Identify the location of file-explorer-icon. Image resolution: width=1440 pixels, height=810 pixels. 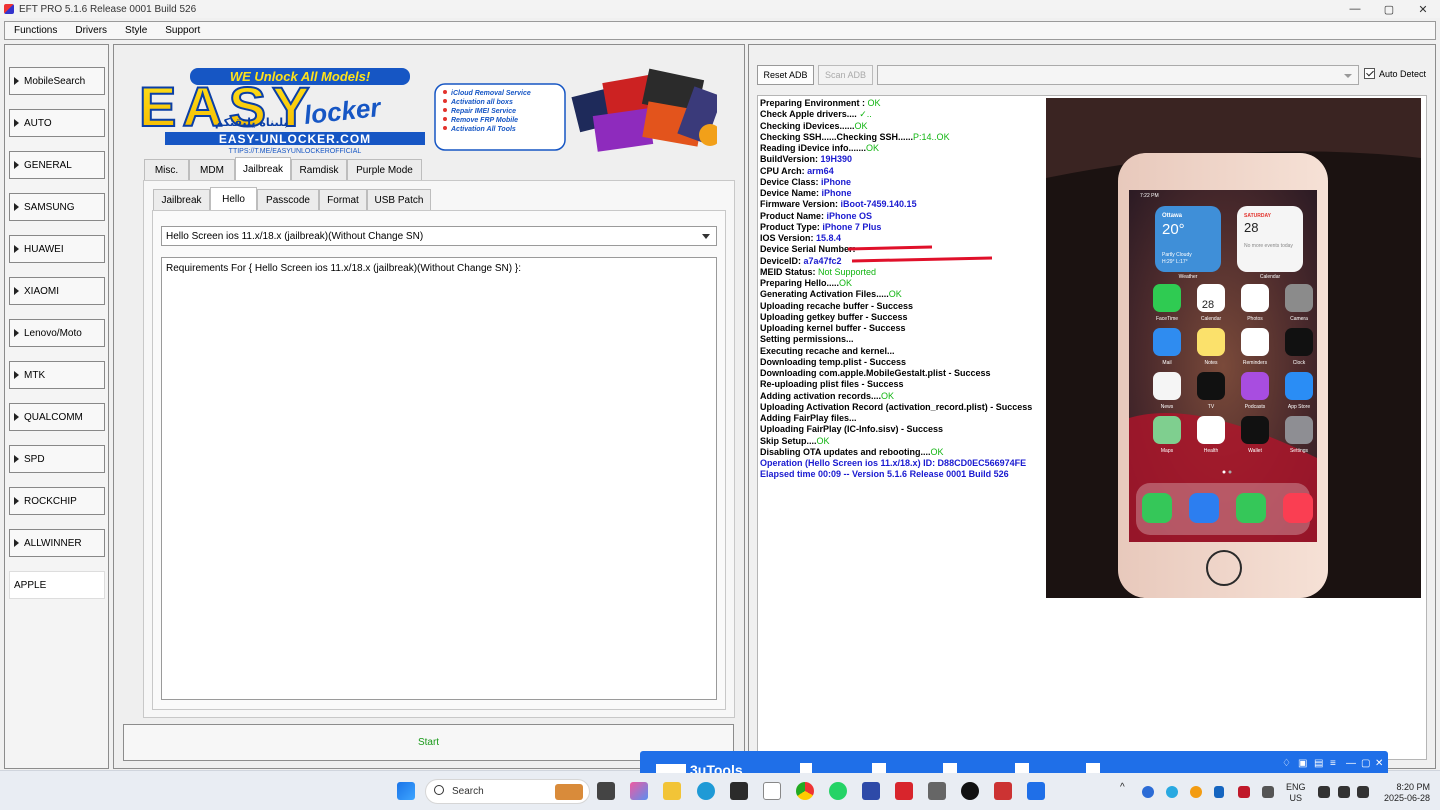
(672, 791).